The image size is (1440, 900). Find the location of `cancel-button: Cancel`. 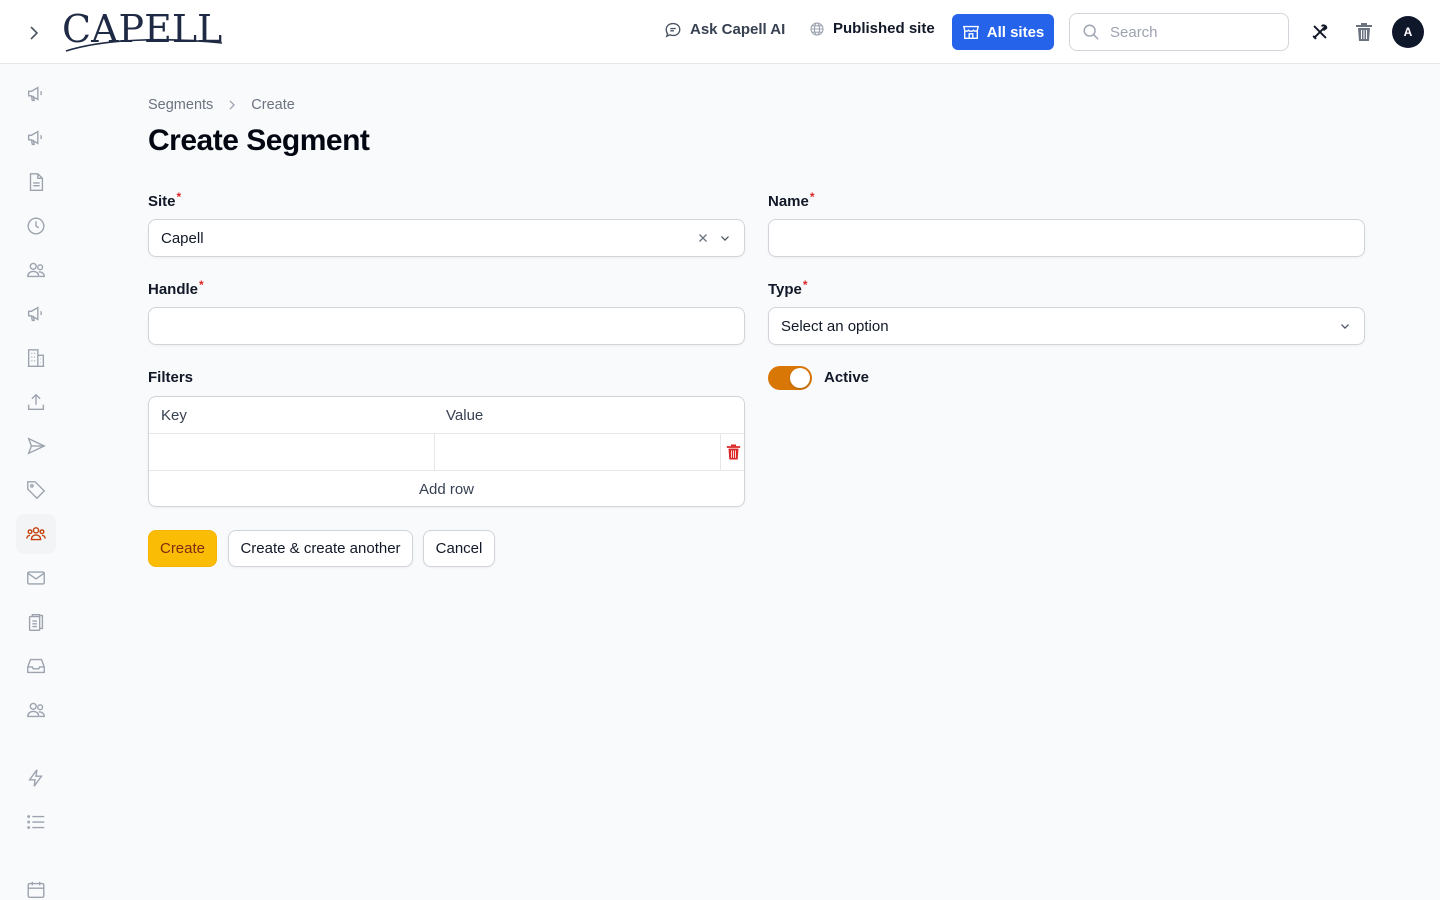

cancel-button: Cancel is located at coordinates (459, 548).